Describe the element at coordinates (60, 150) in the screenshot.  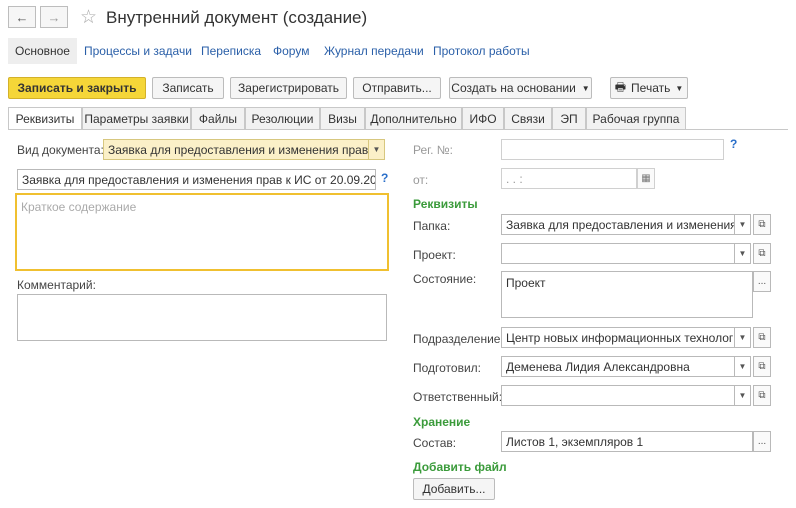
I see `doc-type-label: Вид документа:` at that location.